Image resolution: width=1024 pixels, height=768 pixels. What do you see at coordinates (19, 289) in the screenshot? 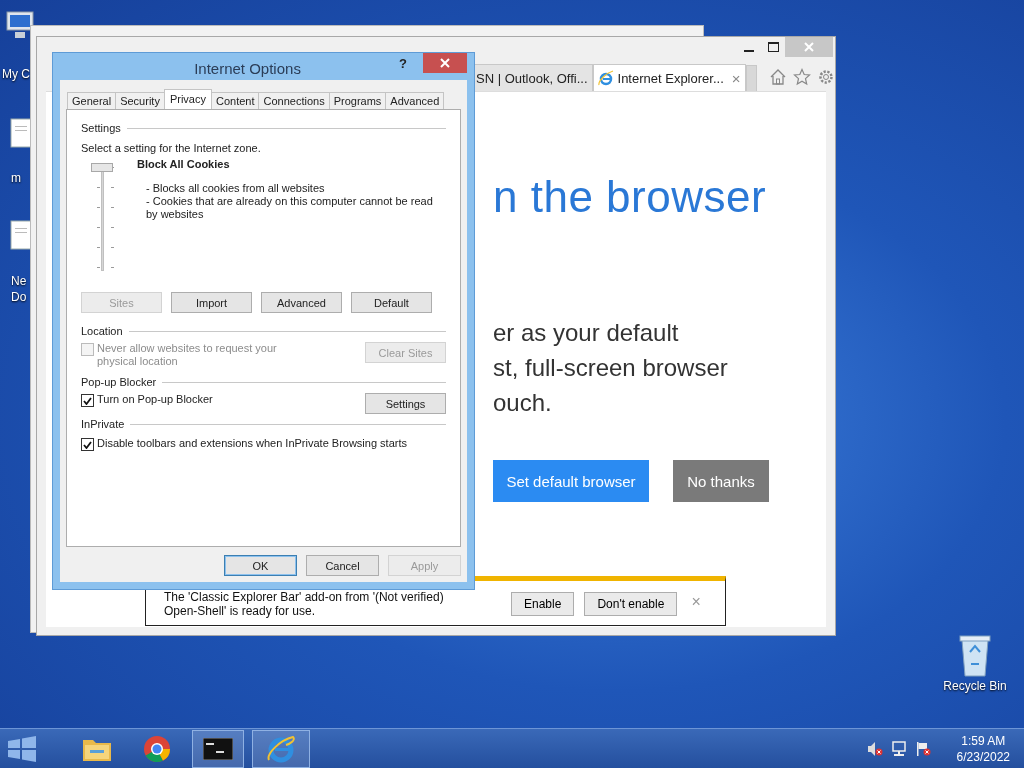
I see `icon-label: Ne Do` at bounding box center [19, 289].